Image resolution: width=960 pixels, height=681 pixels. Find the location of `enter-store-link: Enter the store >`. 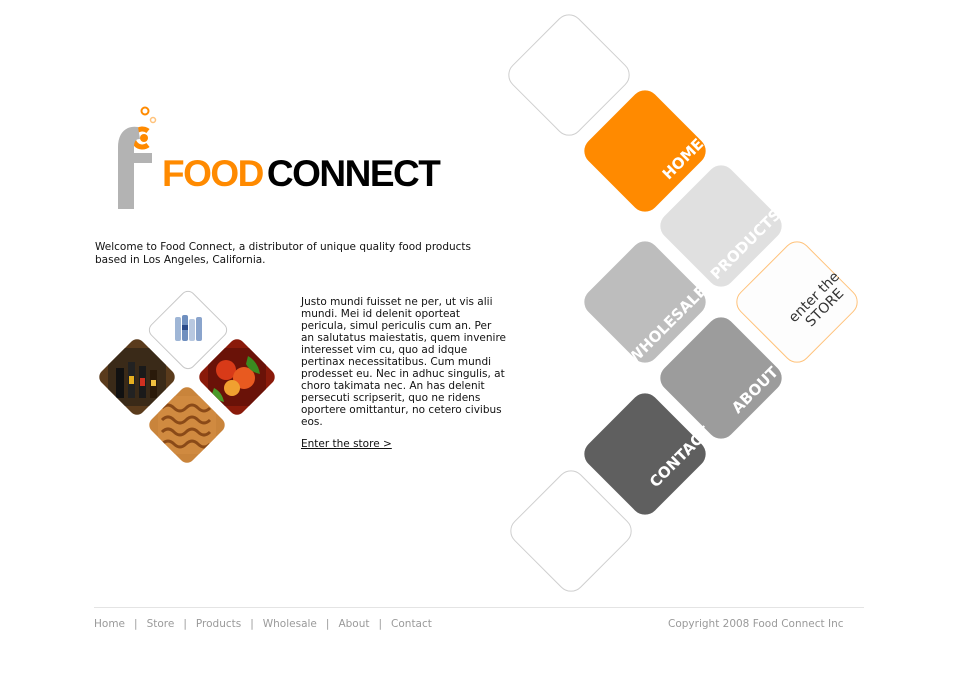

enter-store-link: Enter the store > is located at coordinates (346, 444).